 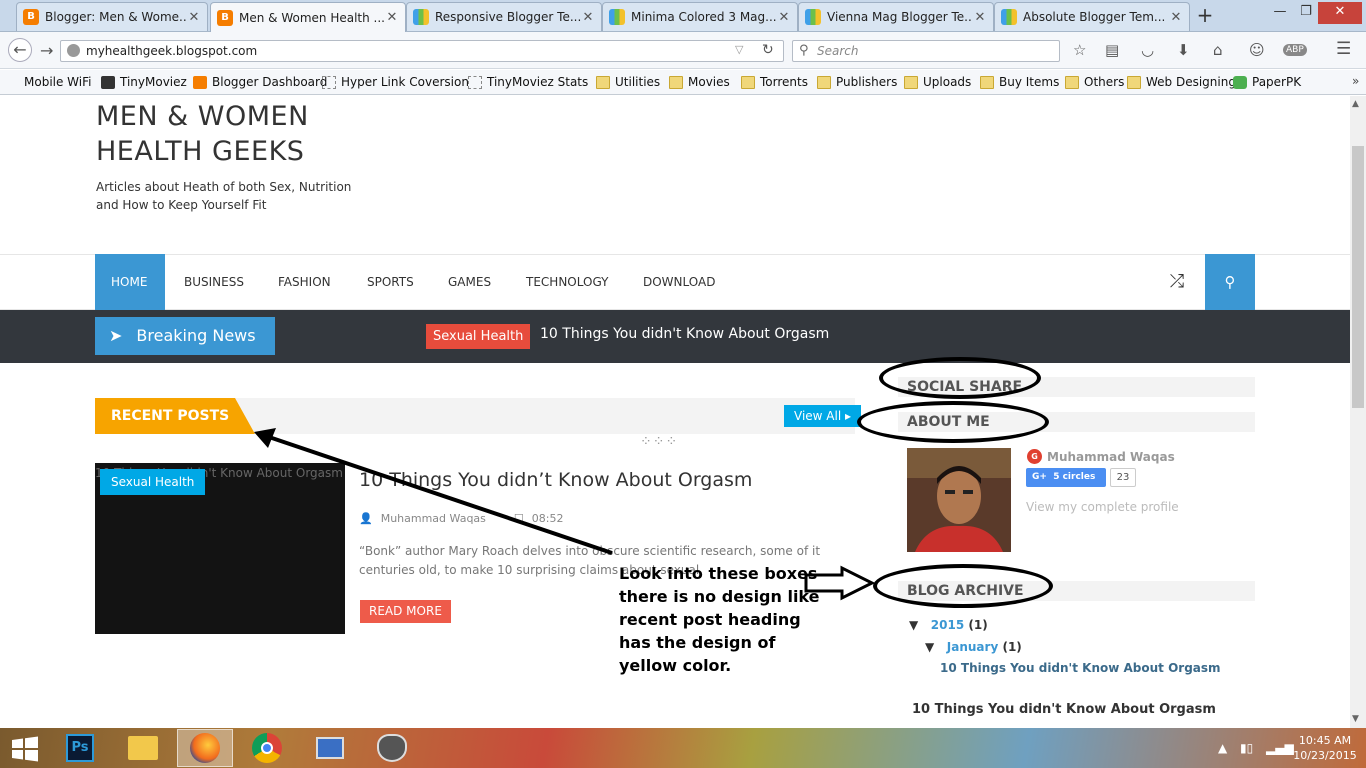 What do you see at coordinates (1218, 50) in the screenshot?
I see `home-icon: ⌂` at bounding box center [1218, 50].